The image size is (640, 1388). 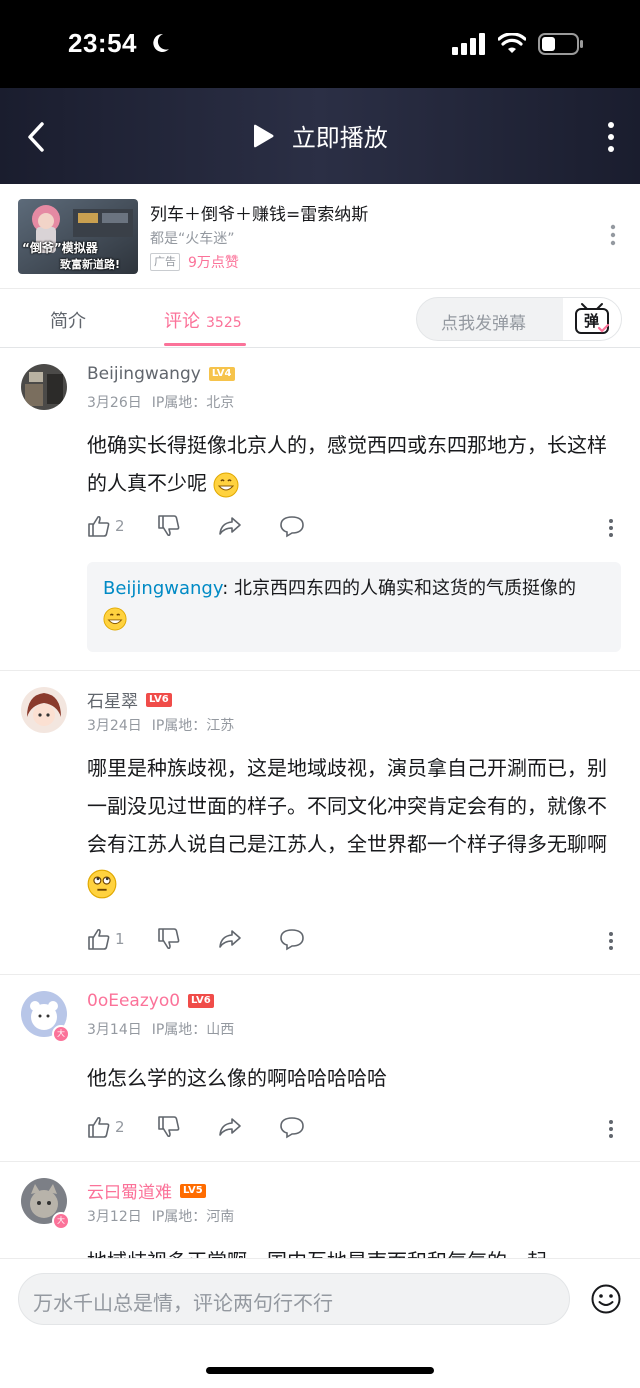 I want to click on username-text: 石星翠, so click(x=112, y=702).